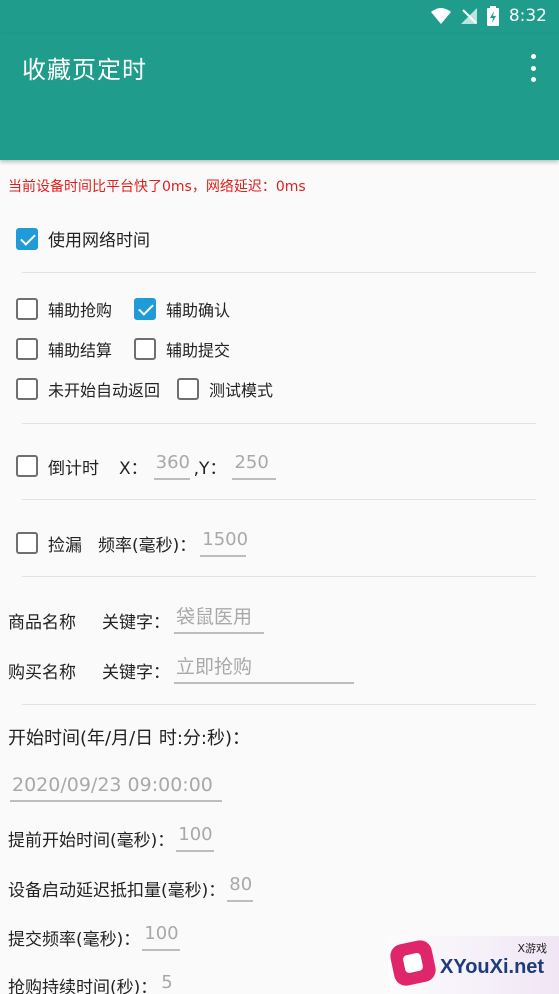  What do you see at coordinates (27, 466) in the screenshot?
I see `countdown-checkbox` at bounding box center [27, 466].